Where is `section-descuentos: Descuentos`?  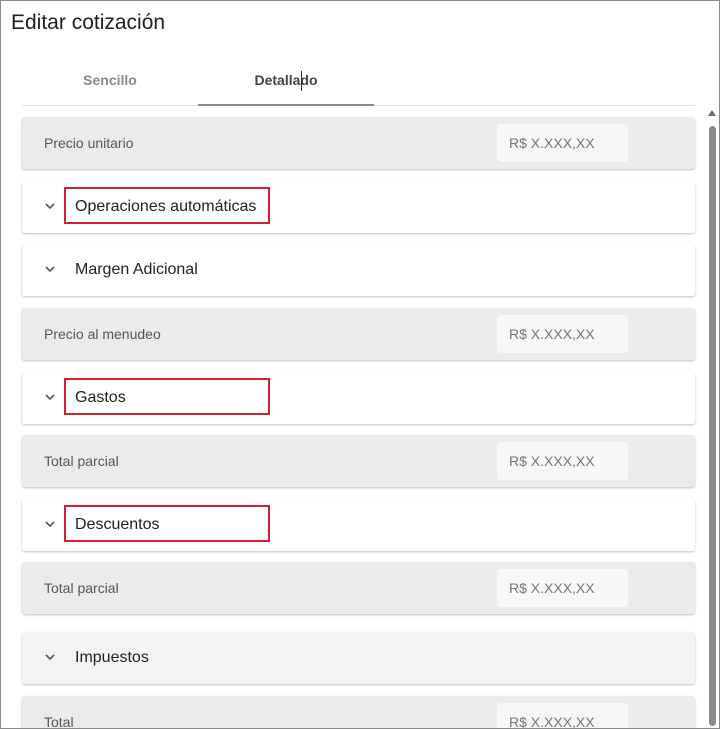 section-descuentos: Descuentos is located at coordinates (358, 525).